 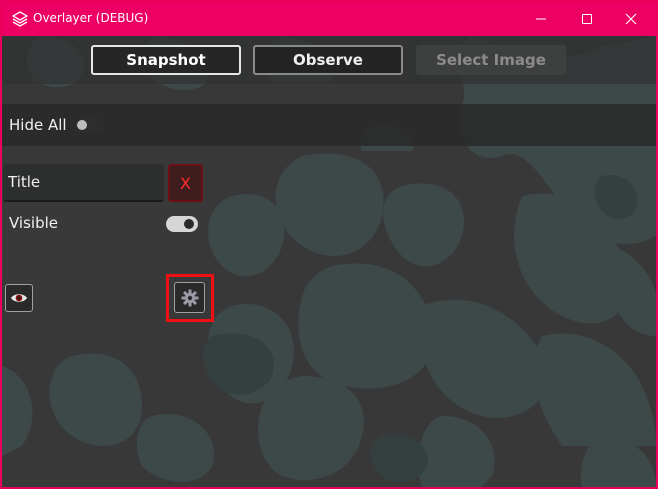 What do you see at coordinates (33, 223) in the screenshot?
I see `visible-label: Visible` at bounding box center [33, 223].